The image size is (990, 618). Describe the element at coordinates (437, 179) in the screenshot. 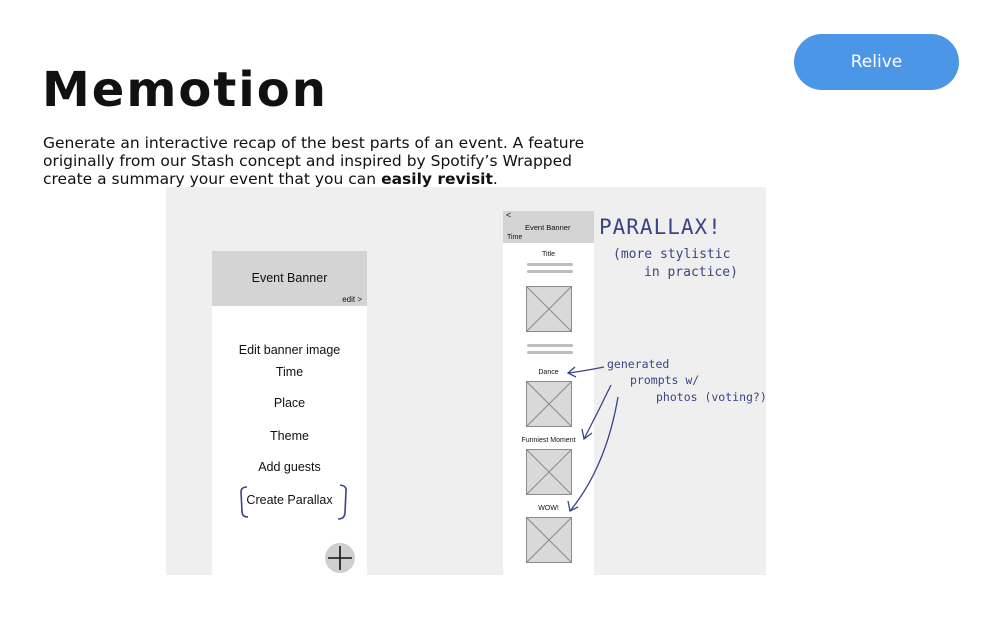

I see `description-emphasis: easily revisit` at that location.